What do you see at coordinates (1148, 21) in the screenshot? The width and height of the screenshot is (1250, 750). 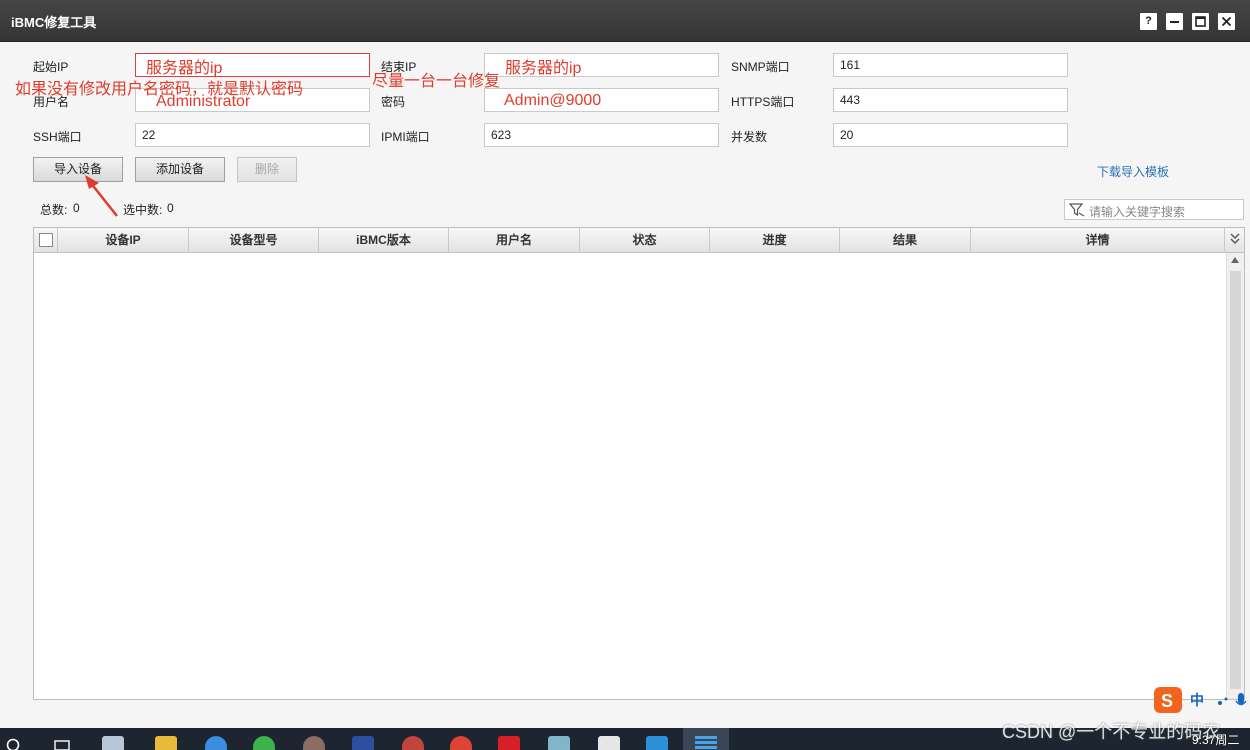 I see `help-button: ?` at bounding box center [1148, 21].